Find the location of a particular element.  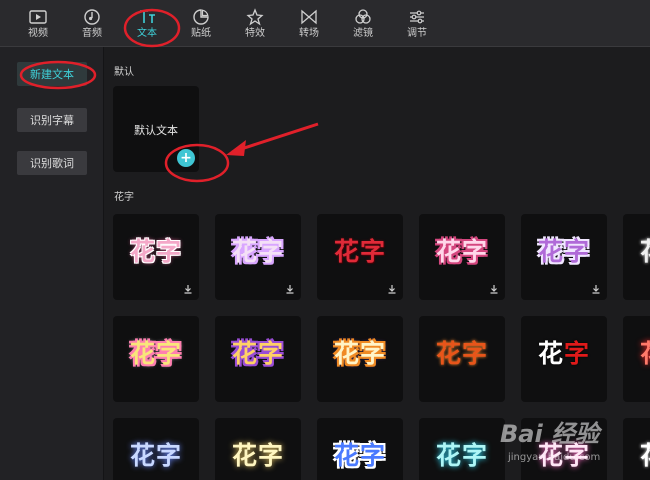

default-section-title: 默认 is located at coordinates (124, 72).